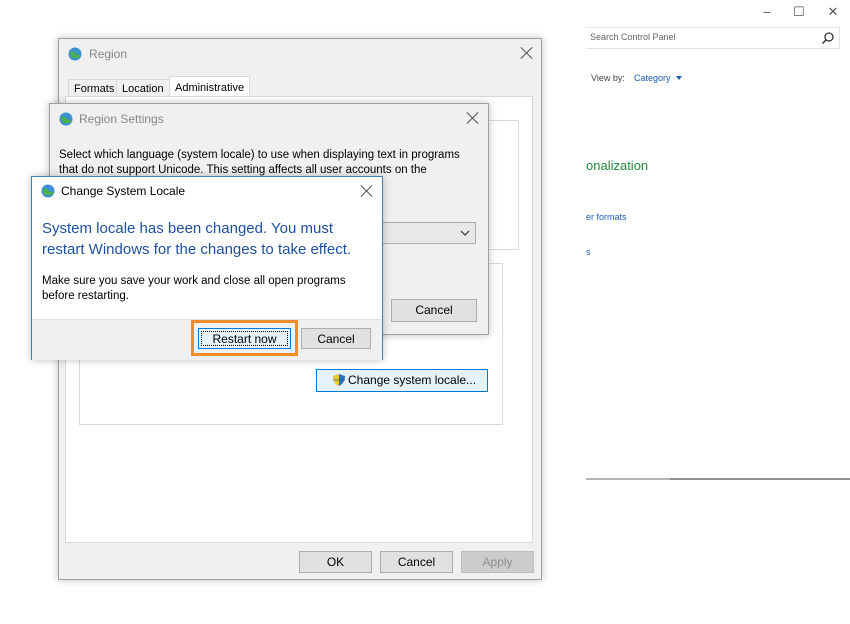 The image size is (850, 624). I want to click on dropdown-arrow-icon, so click(679, 78).